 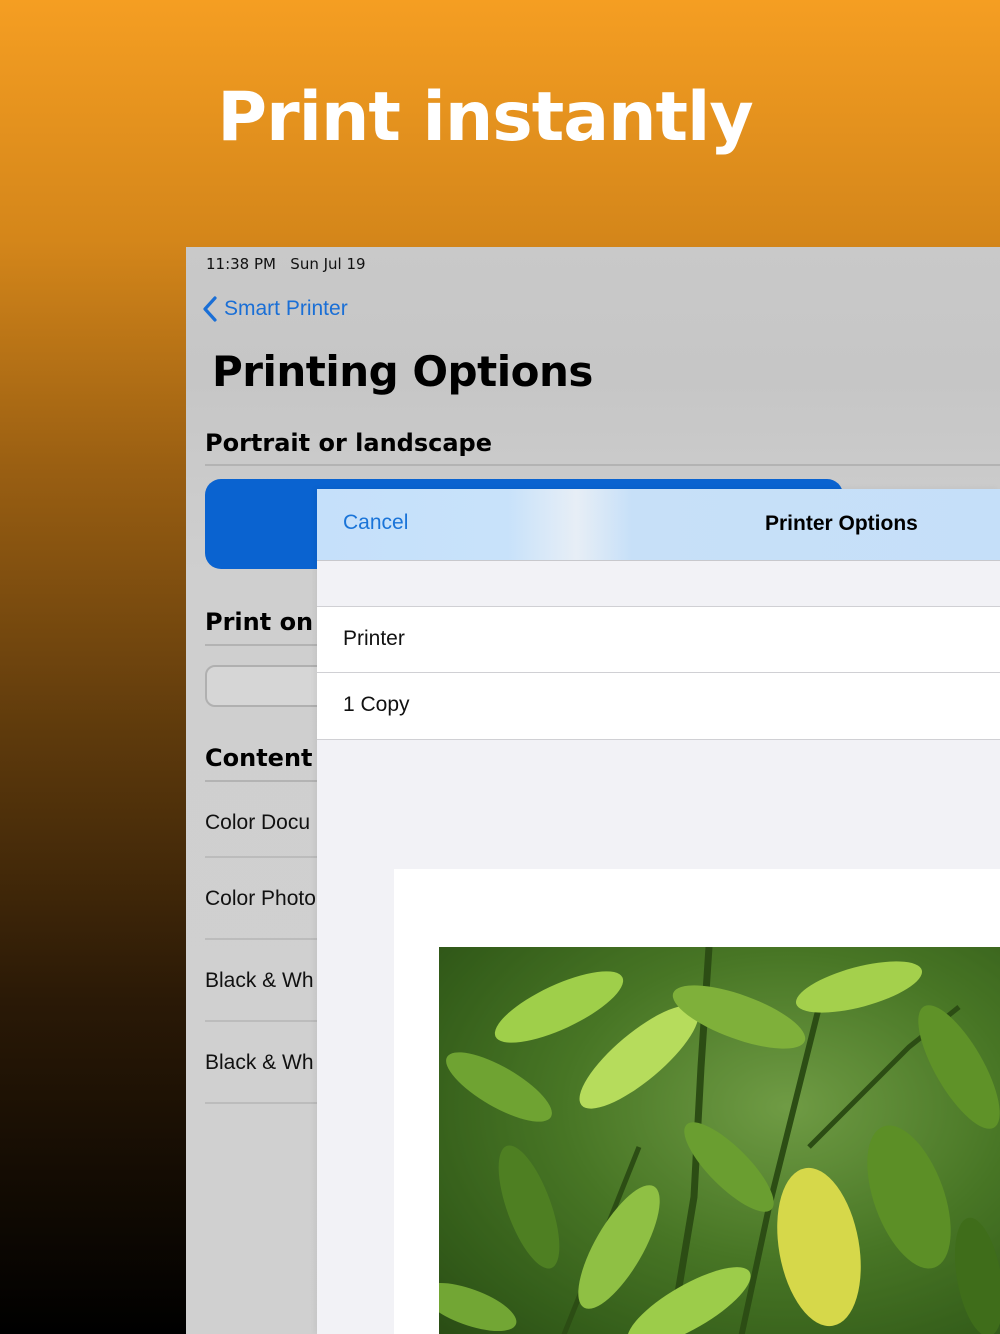 What do you see at coordinates (485, 117) in the screenshot?
I see `headline: Print instantly` at bounding box center [485, 117].